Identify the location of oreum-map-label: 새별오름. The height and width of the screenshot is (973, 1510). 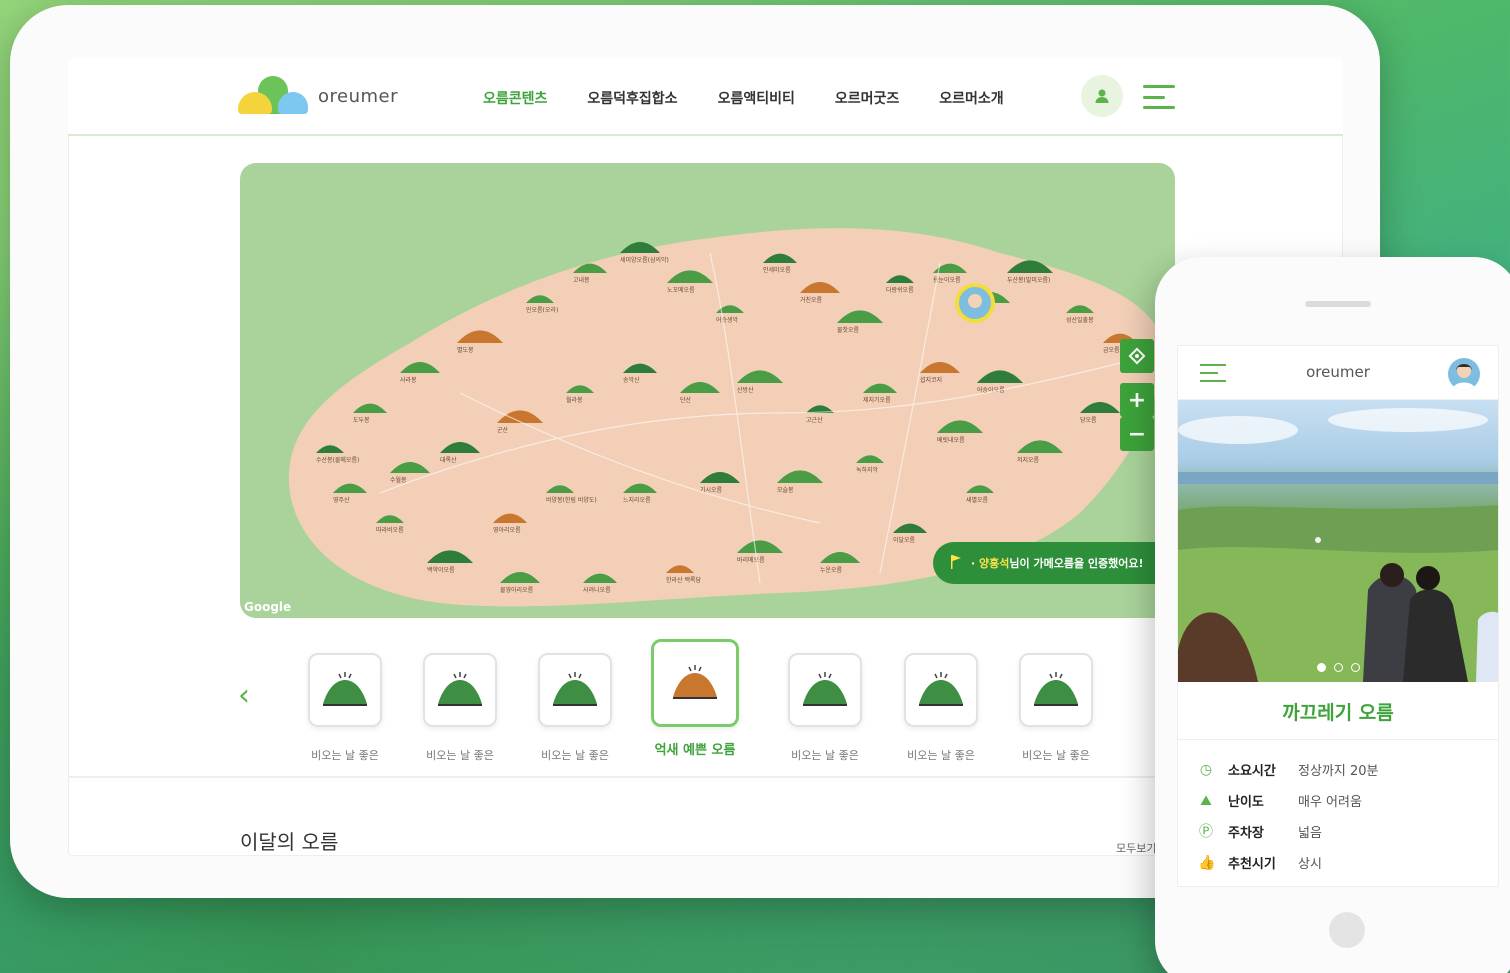
(977, 500).